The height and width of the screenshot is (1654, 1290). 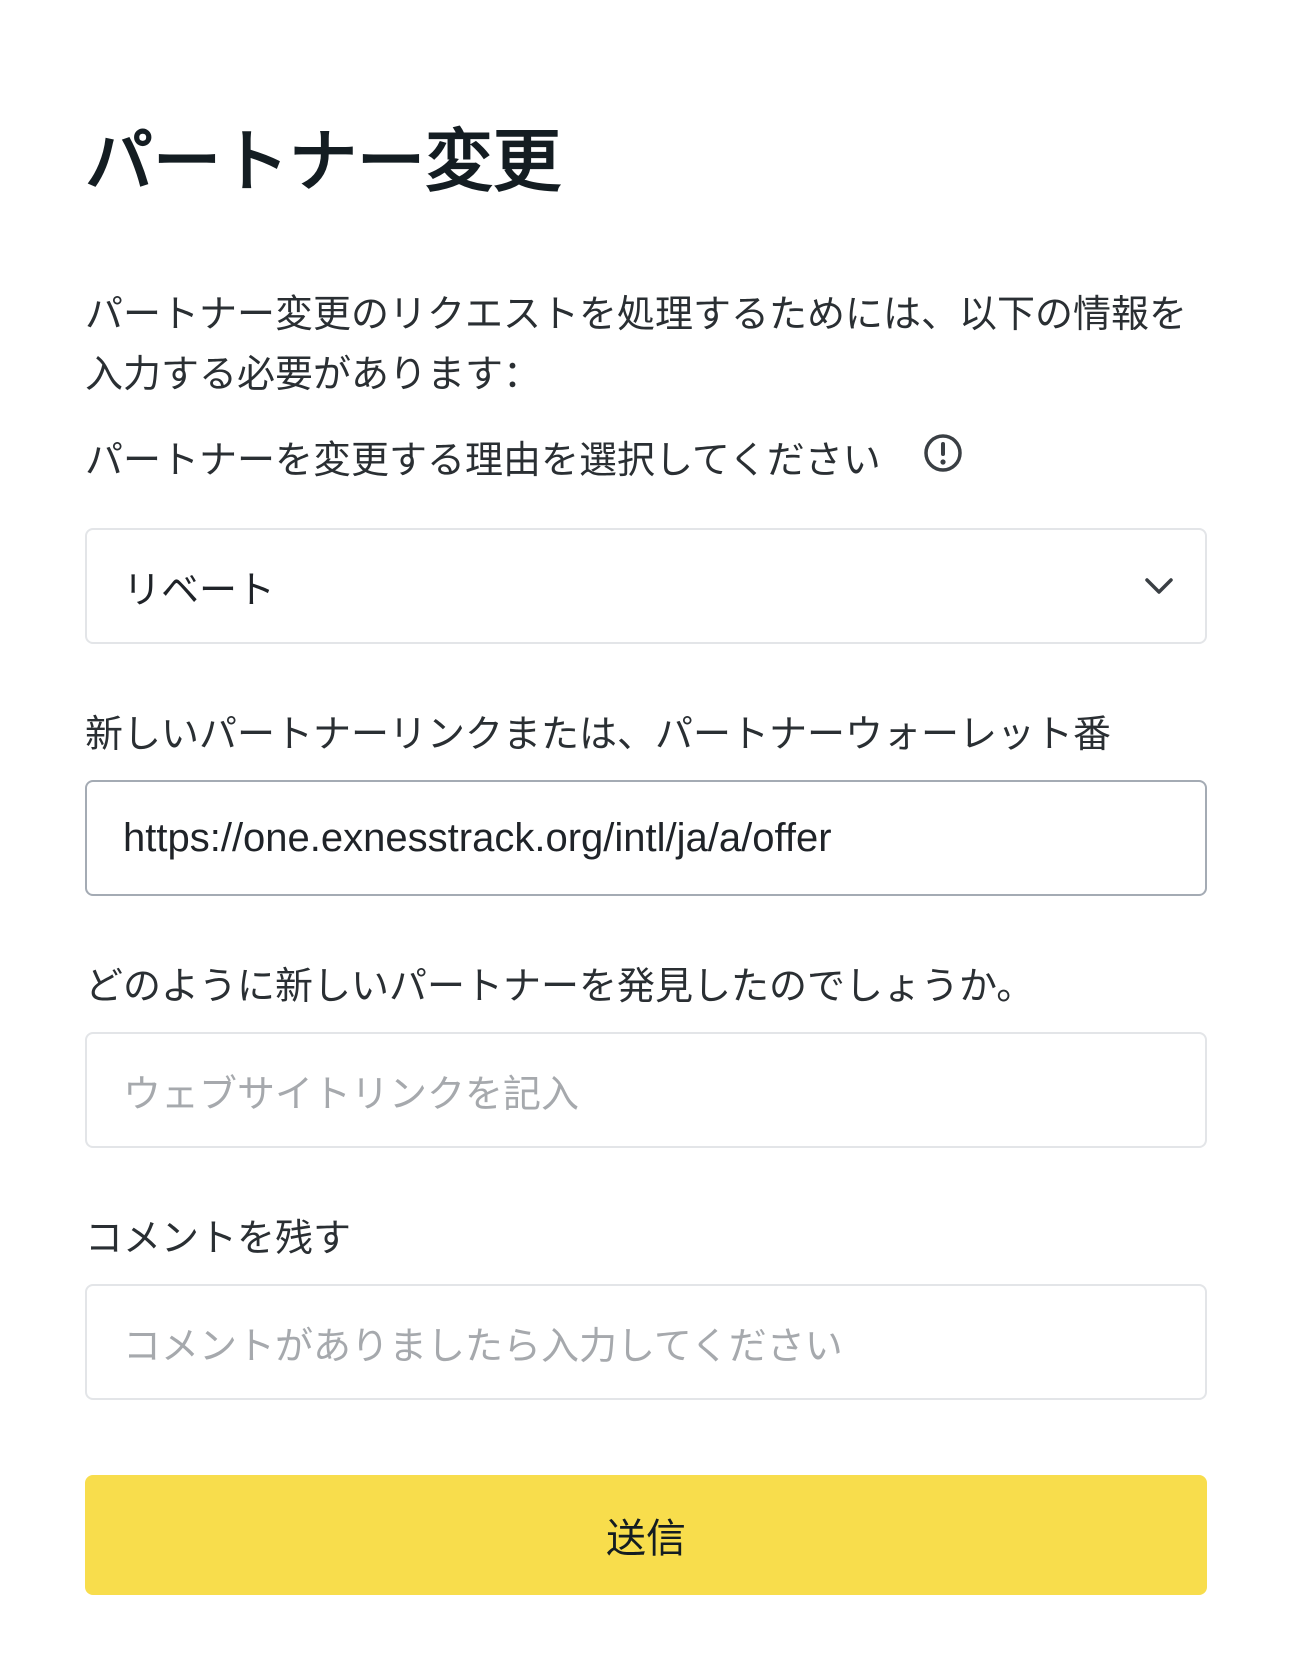 I want to click on info-circle-icon, so click(x=943, y=459).